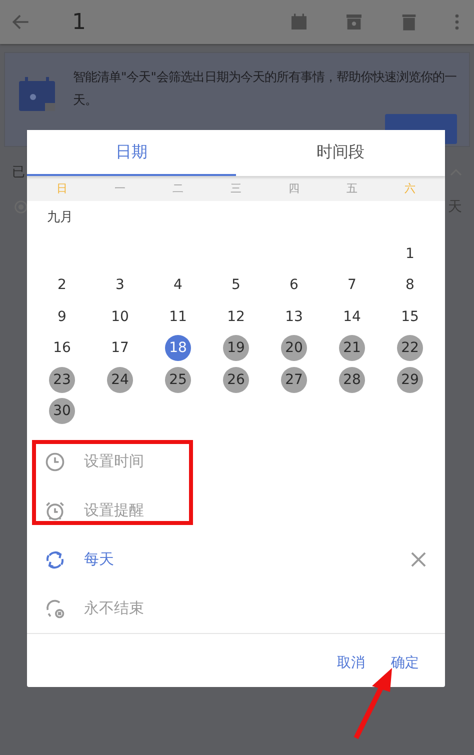 The width and height of the screenshot is (474, 755). I want to click on weekday-label: 日, so click(62, 188).